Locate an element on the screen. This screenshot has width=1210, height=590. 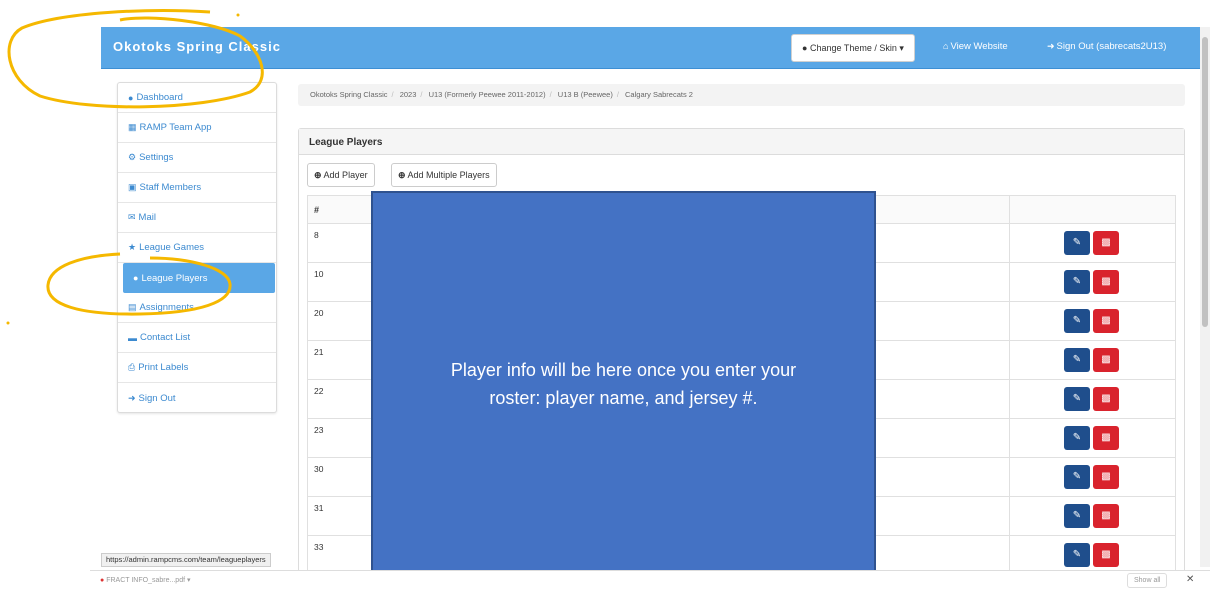
star-icon: ★ is located at coordinates (132, 247).